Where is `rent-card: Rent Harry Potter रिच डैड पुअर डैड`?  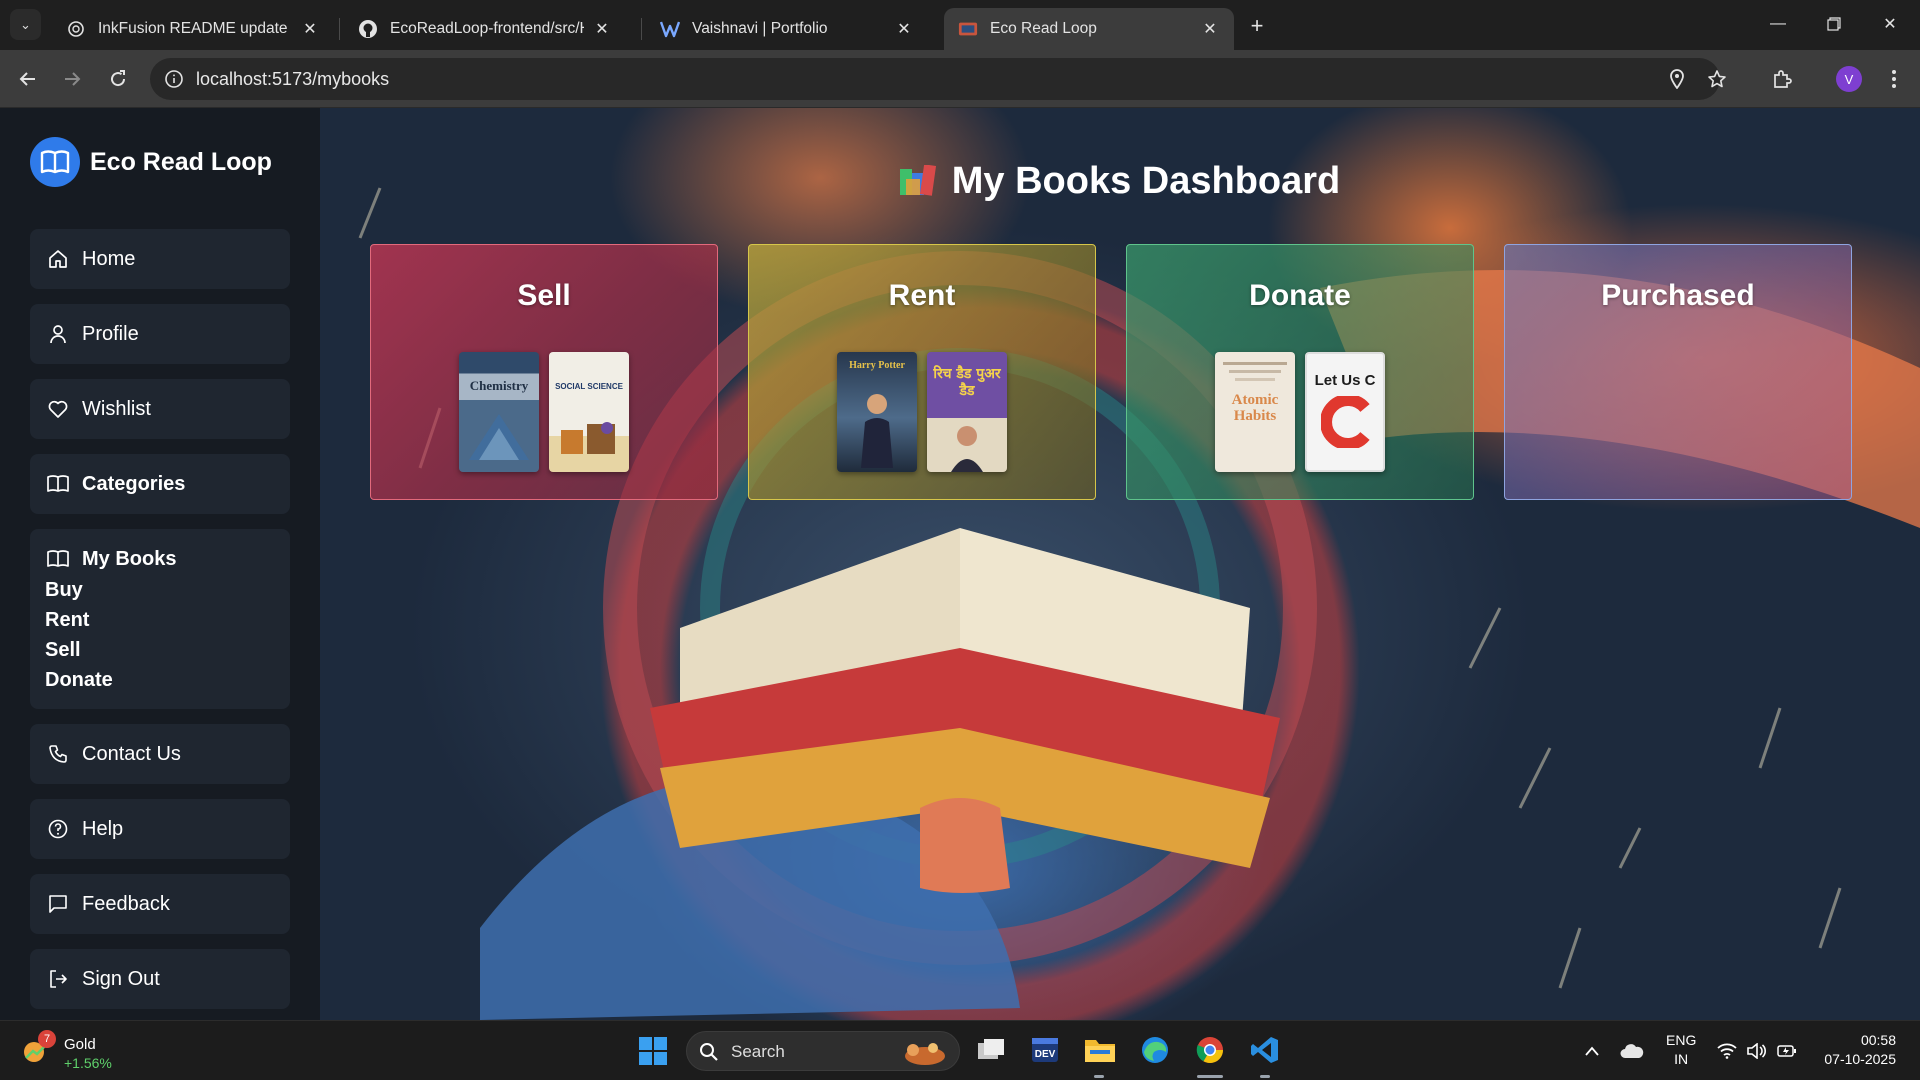
rent-card: Rent Harry Potter रिच डैड पुअर डैड is located at coordinates (922, 372).